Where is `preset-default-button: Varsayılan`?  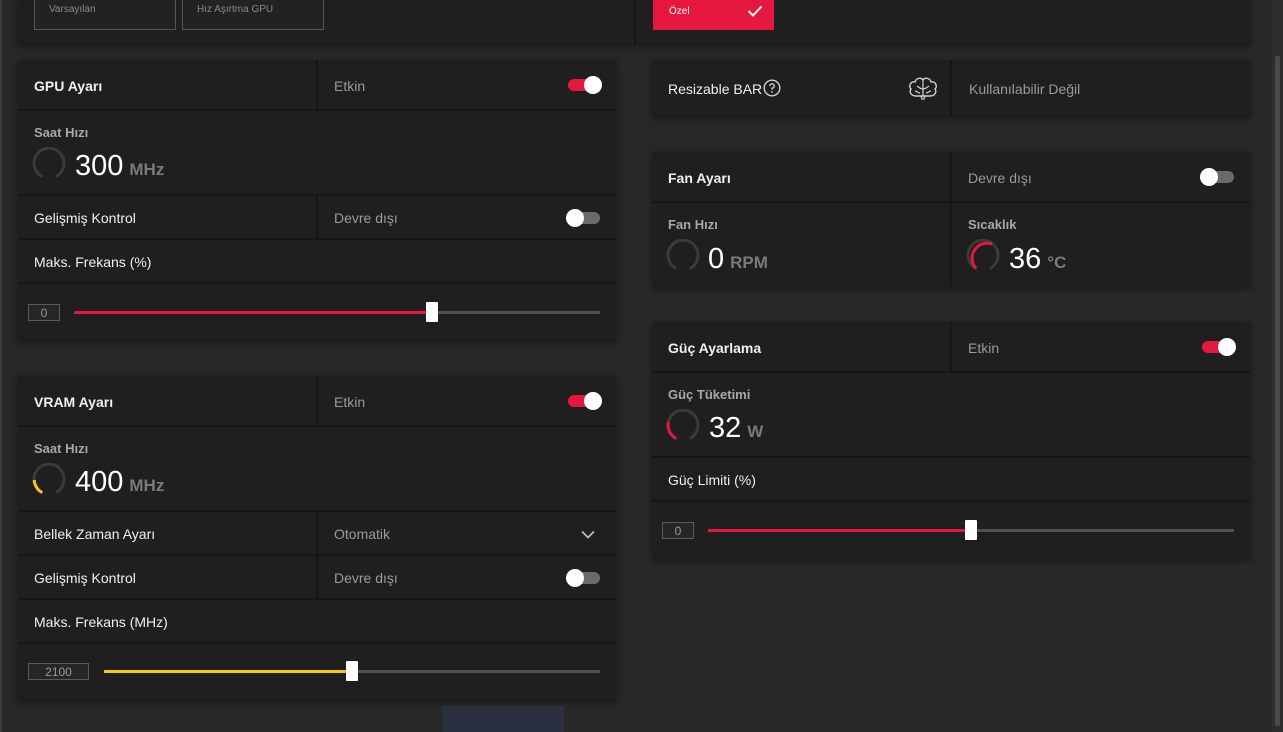
preset-default-button: Varsayılan is located at coordinates (105, 15).